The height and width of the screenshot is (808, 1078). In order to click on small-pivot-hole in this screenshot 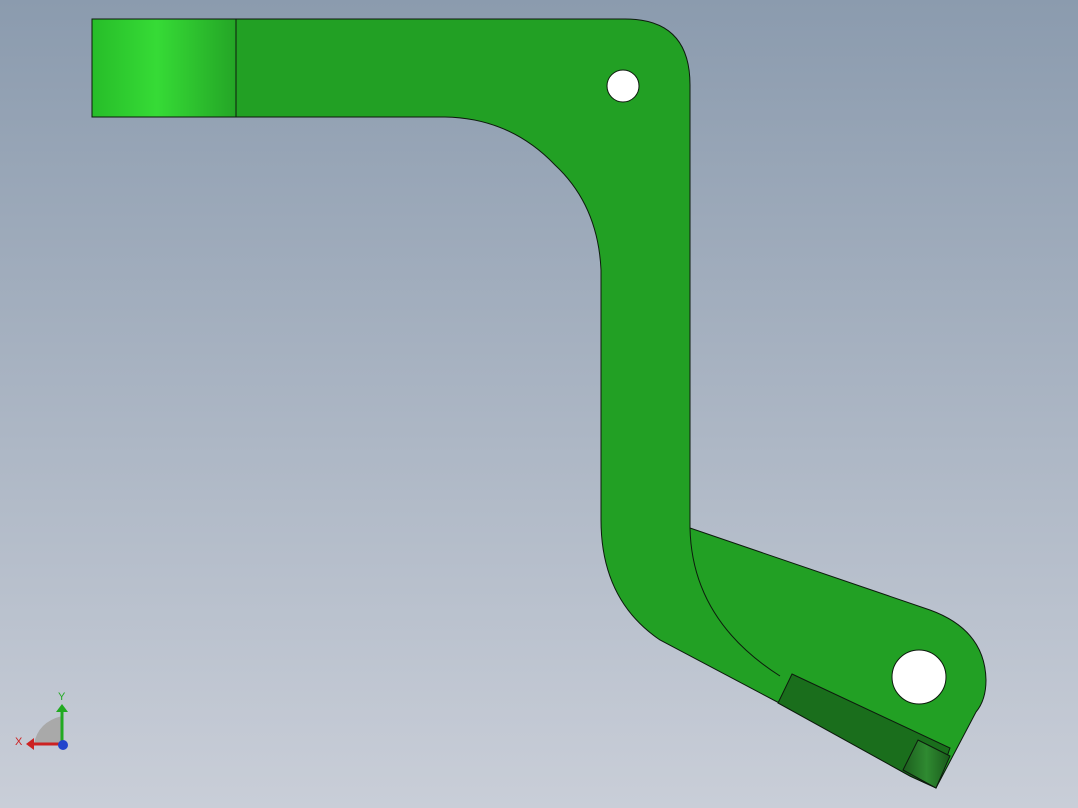, I will do `click(623, 86)`.